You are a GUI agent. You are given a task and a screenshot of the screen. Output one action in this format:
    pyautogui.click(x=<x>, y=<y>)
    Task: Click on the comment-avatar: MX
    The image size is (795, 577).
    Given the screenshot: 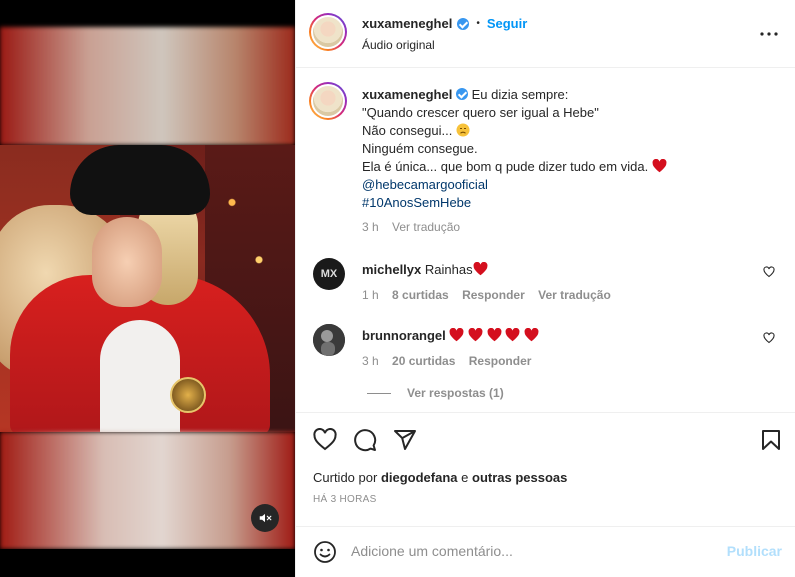 What is the action you would take?
    pyautogui.click(x=329, y=274)
    